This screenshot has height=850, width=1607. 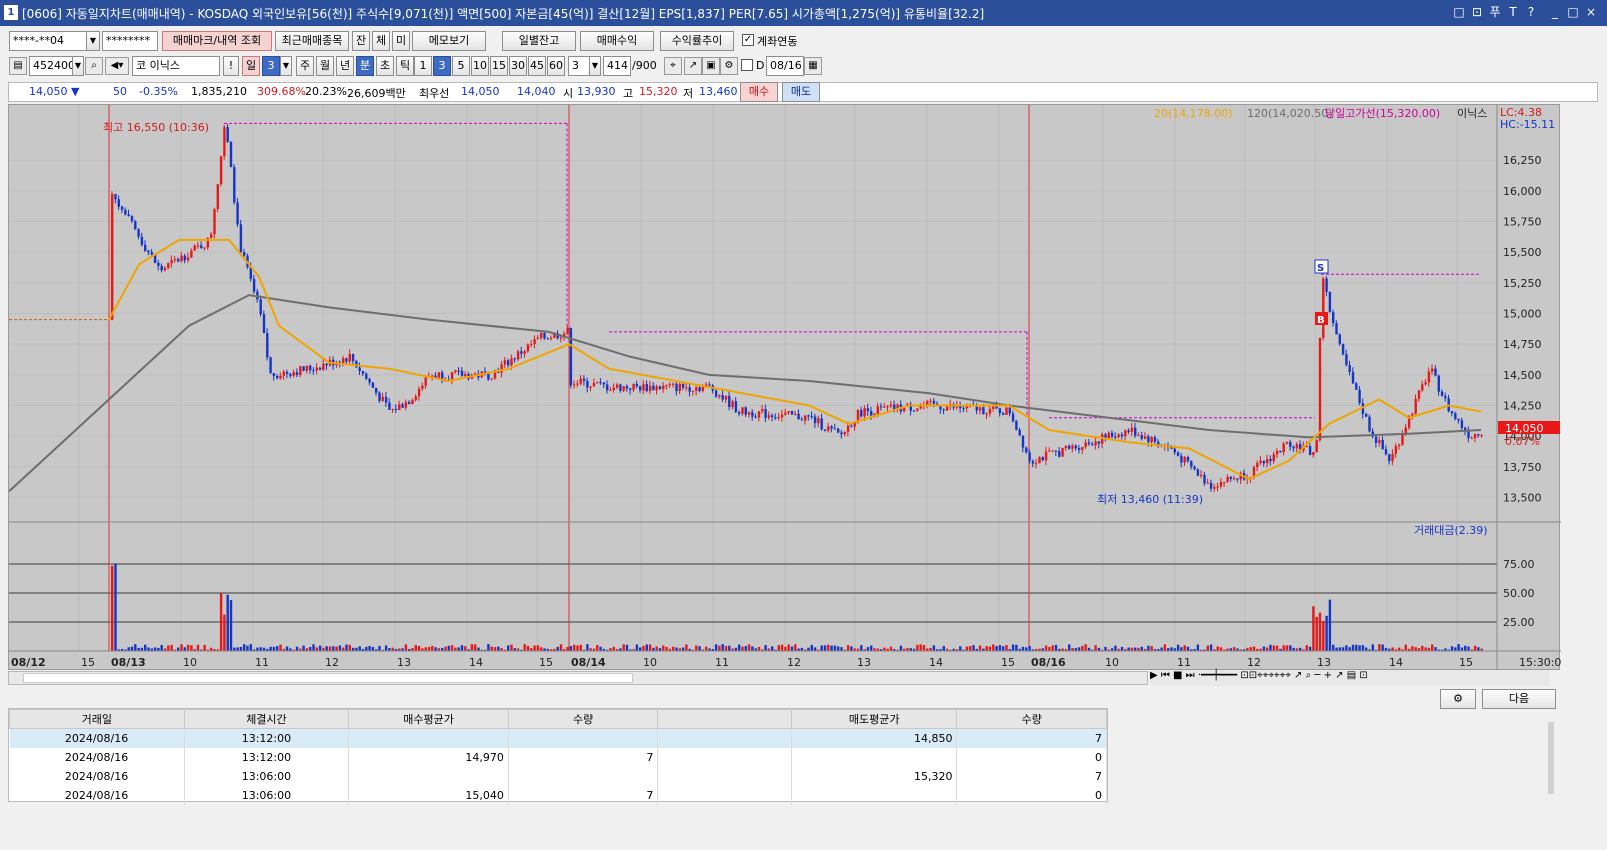 What do you see at coordinates (428, 719) in the screenshot?
I see `col-buy-avg: 매수평균가` at bounding box center [428, 719].